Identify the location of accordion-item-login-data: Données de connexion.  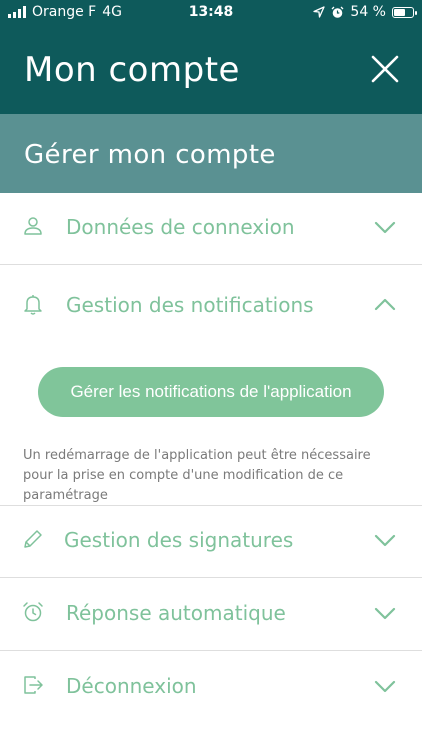
(211, 229).